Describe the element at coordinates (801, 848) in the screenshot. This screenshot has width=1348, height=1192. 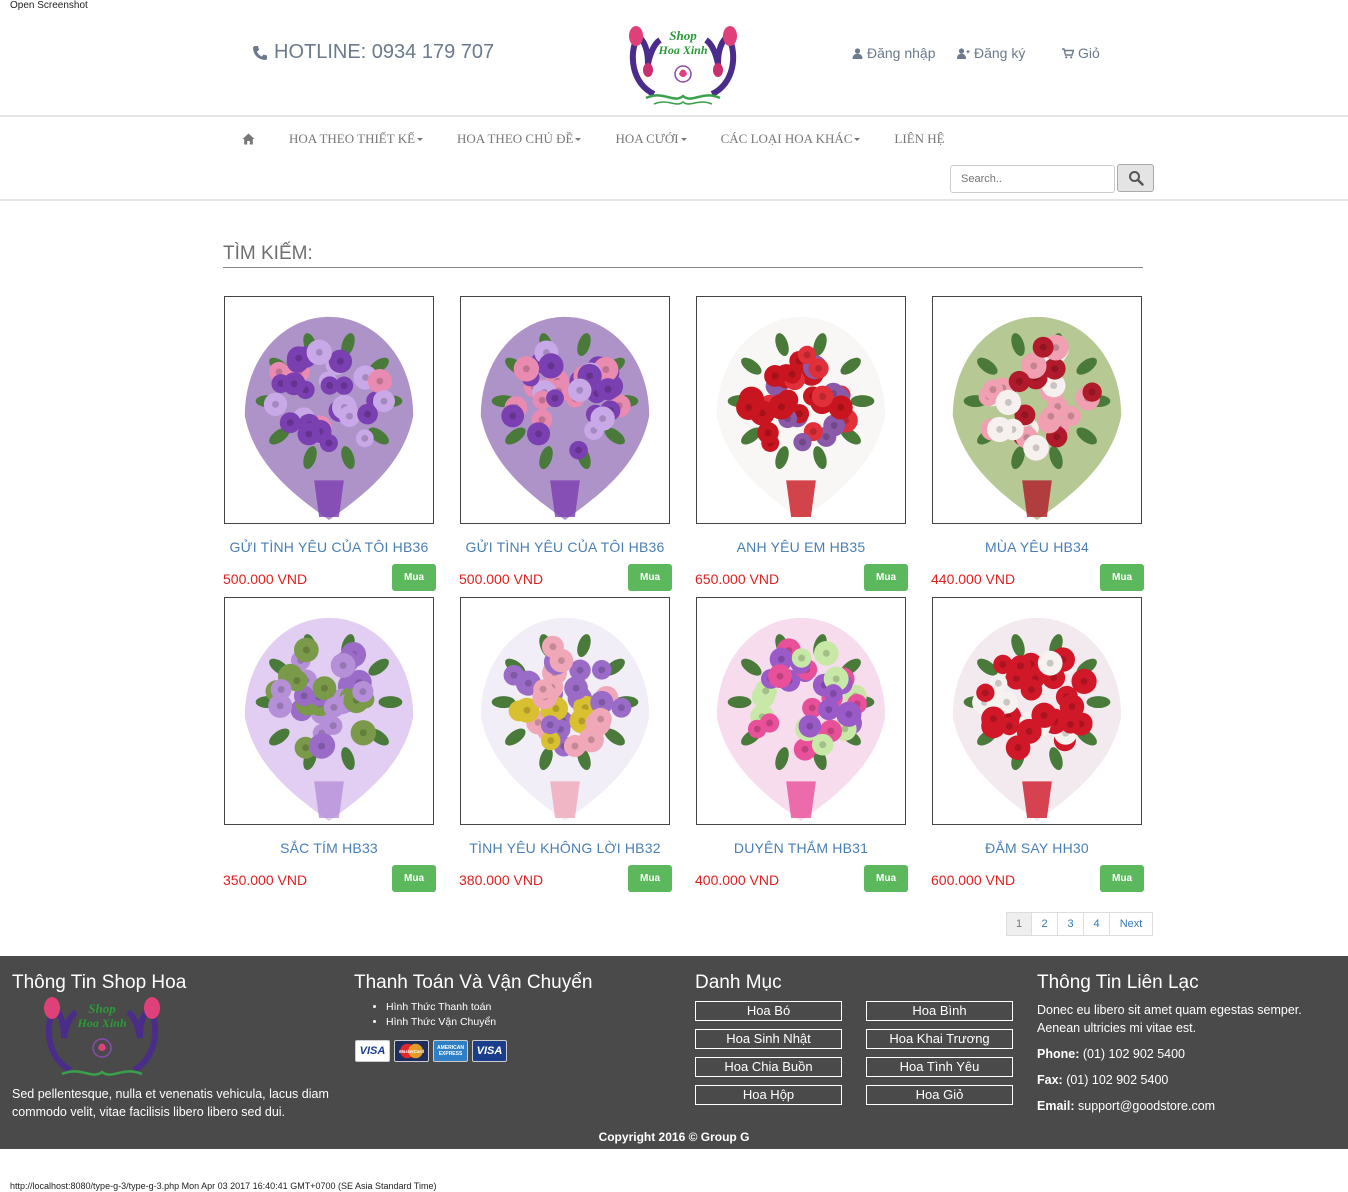
I see `product-name: DUYÊN THẮM HB31` at that location.